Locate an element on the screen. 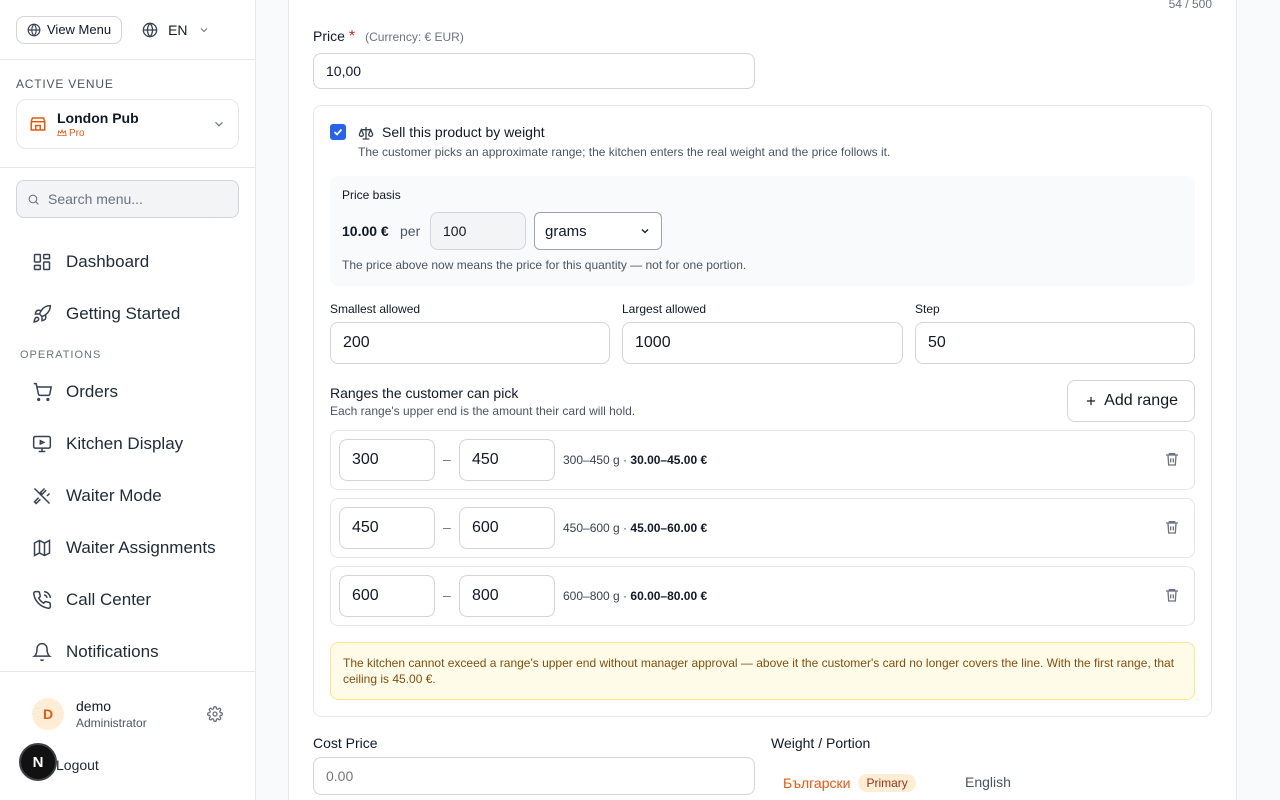  venue-plan-badge: Pro is located at coordinates (98, 133).